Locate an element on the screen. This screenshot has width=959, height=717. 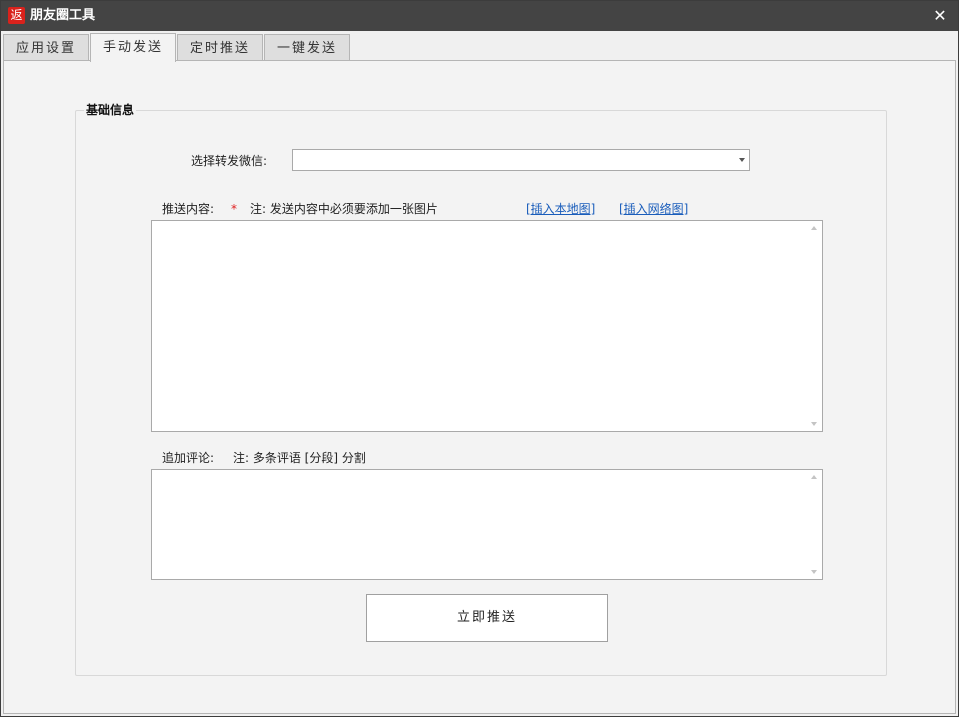
extra-comments-label: 追加评论: is located at coordinates (188, 458).